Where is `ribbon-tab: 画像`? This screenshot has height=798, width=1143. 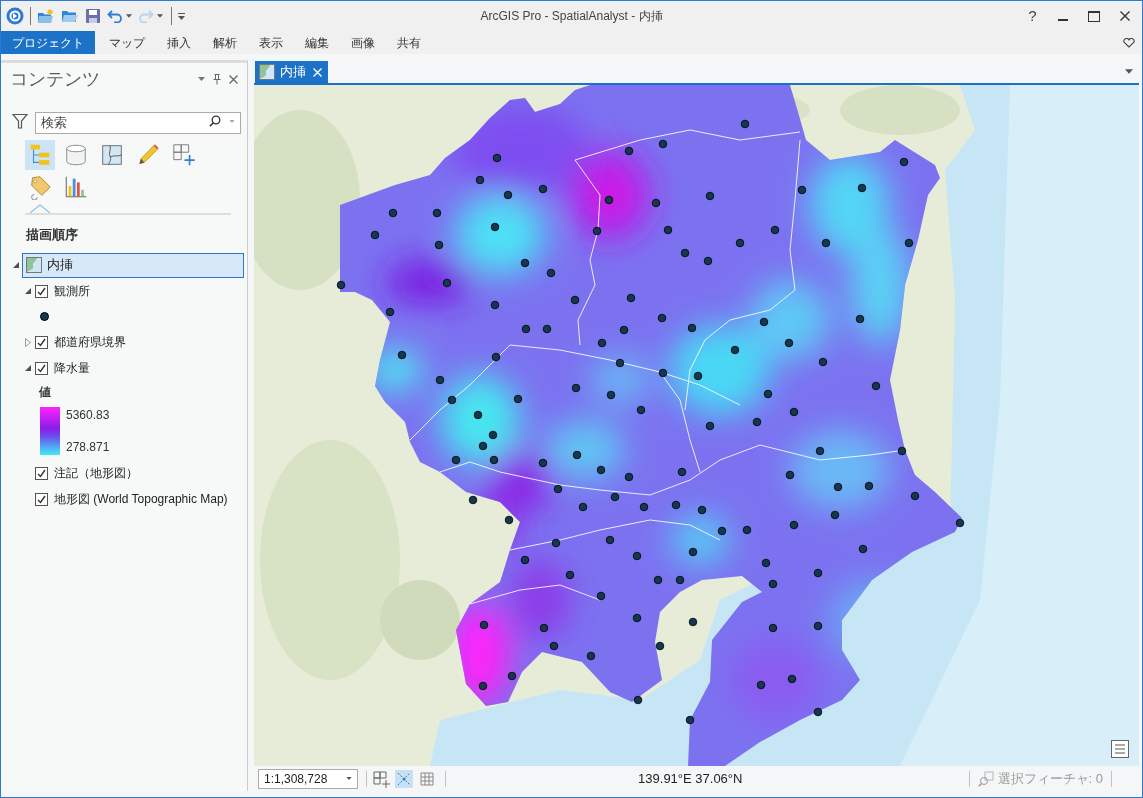 ribbon-tab: 画像 is located at coordinates (363, 42).